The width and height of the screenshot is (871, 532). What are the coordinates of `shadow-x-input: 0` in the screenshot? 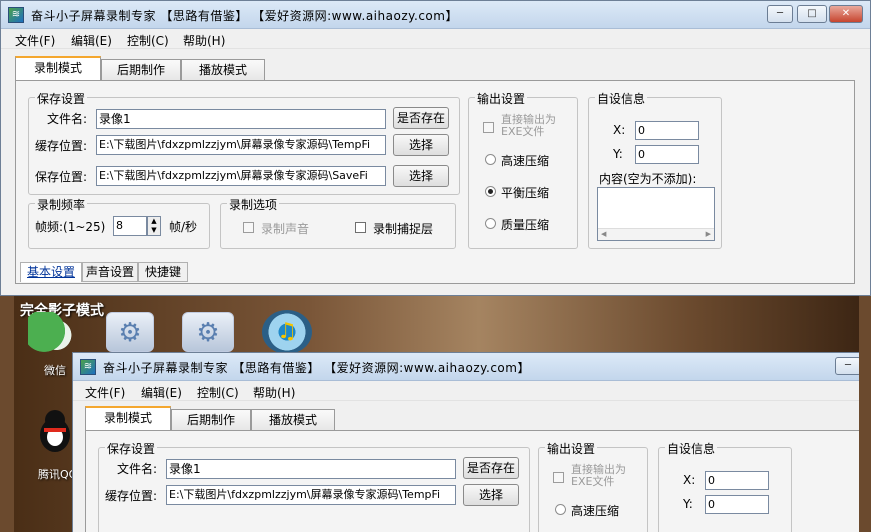 It's located at (737, 480).